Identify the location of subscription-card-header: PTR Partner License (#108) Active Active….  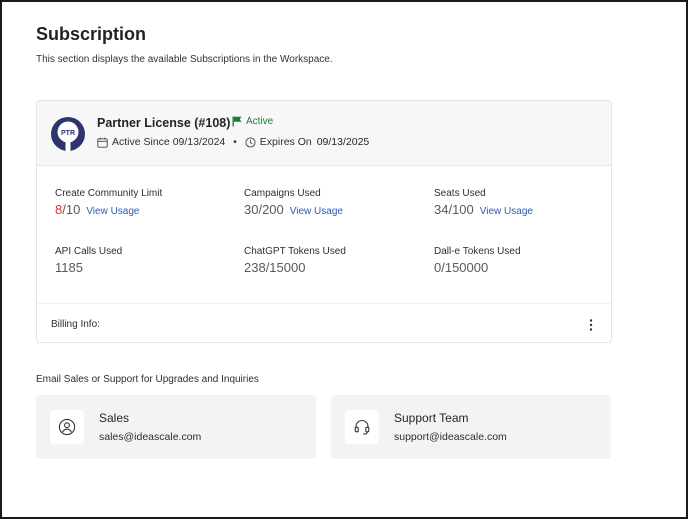
(324, 133).